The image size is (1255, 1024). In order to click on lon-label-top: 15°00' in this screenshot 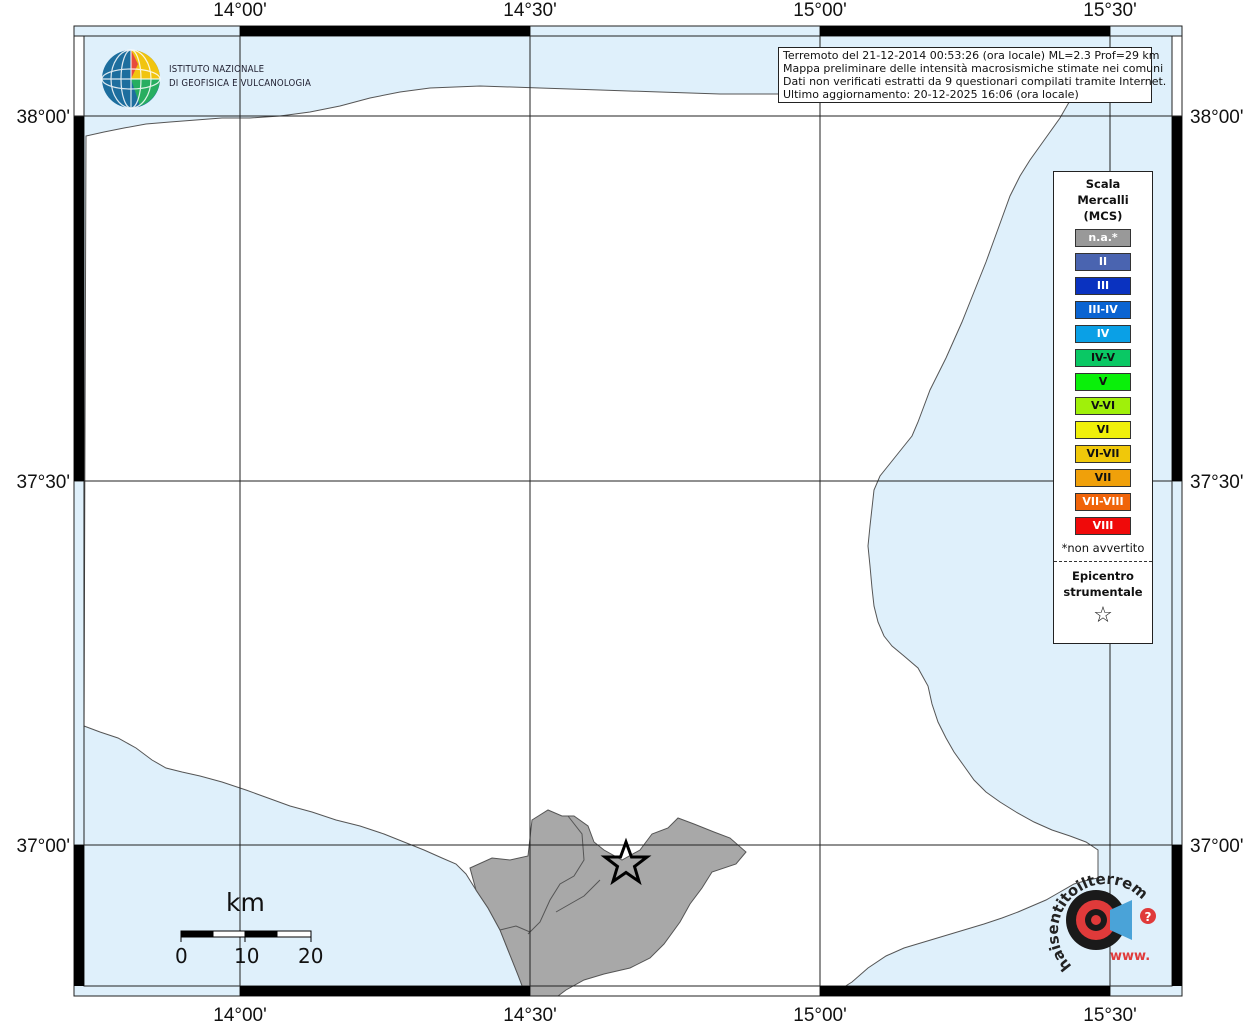, I will do `click(820, 10)`.